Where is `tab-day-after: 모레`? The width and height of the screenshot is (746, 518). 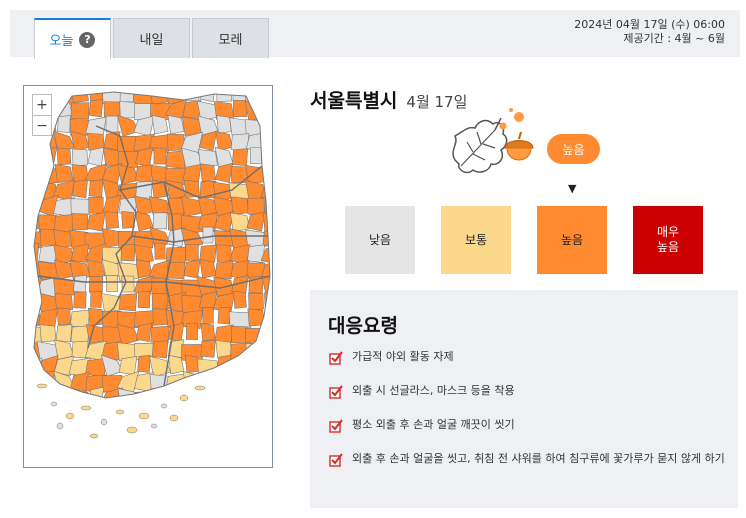 tab-day-after: 모레 is located at coordinates (230, 38).